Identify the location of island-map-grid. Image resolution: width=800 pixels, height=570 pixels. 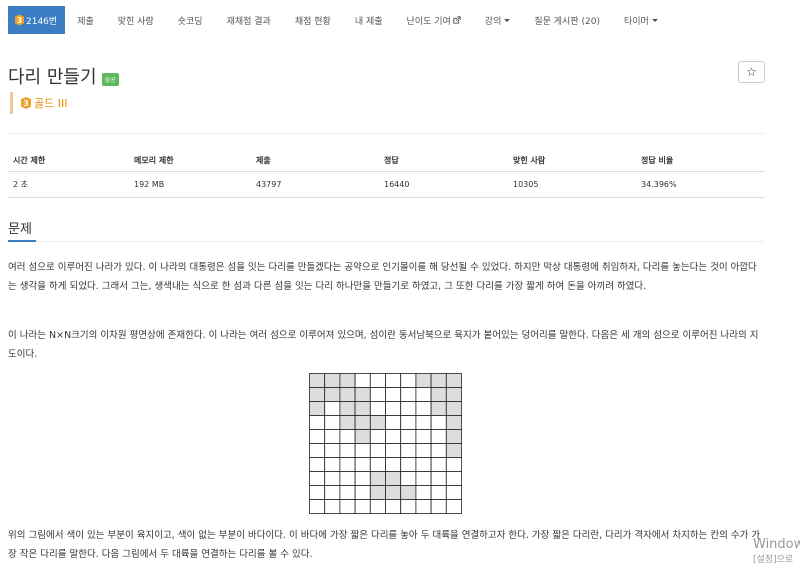
(385, 443).